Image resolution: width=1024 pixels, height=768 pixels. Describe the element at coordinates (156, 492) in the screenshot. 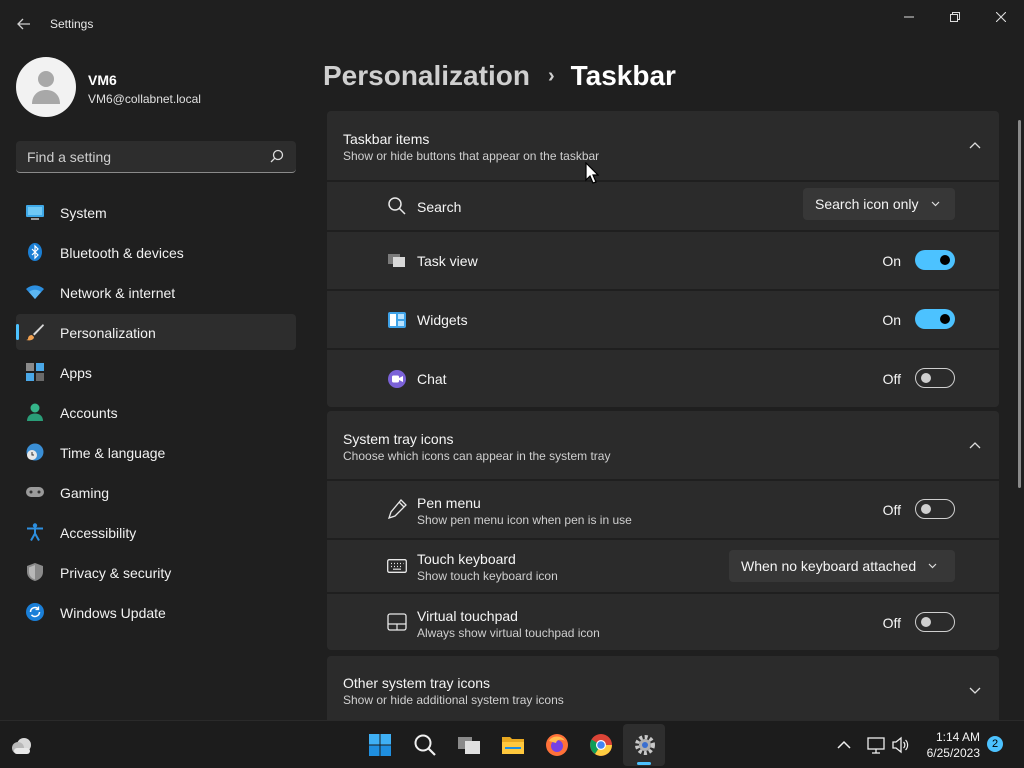

I see `sidebar-item-gaming: Gaming` at that location.